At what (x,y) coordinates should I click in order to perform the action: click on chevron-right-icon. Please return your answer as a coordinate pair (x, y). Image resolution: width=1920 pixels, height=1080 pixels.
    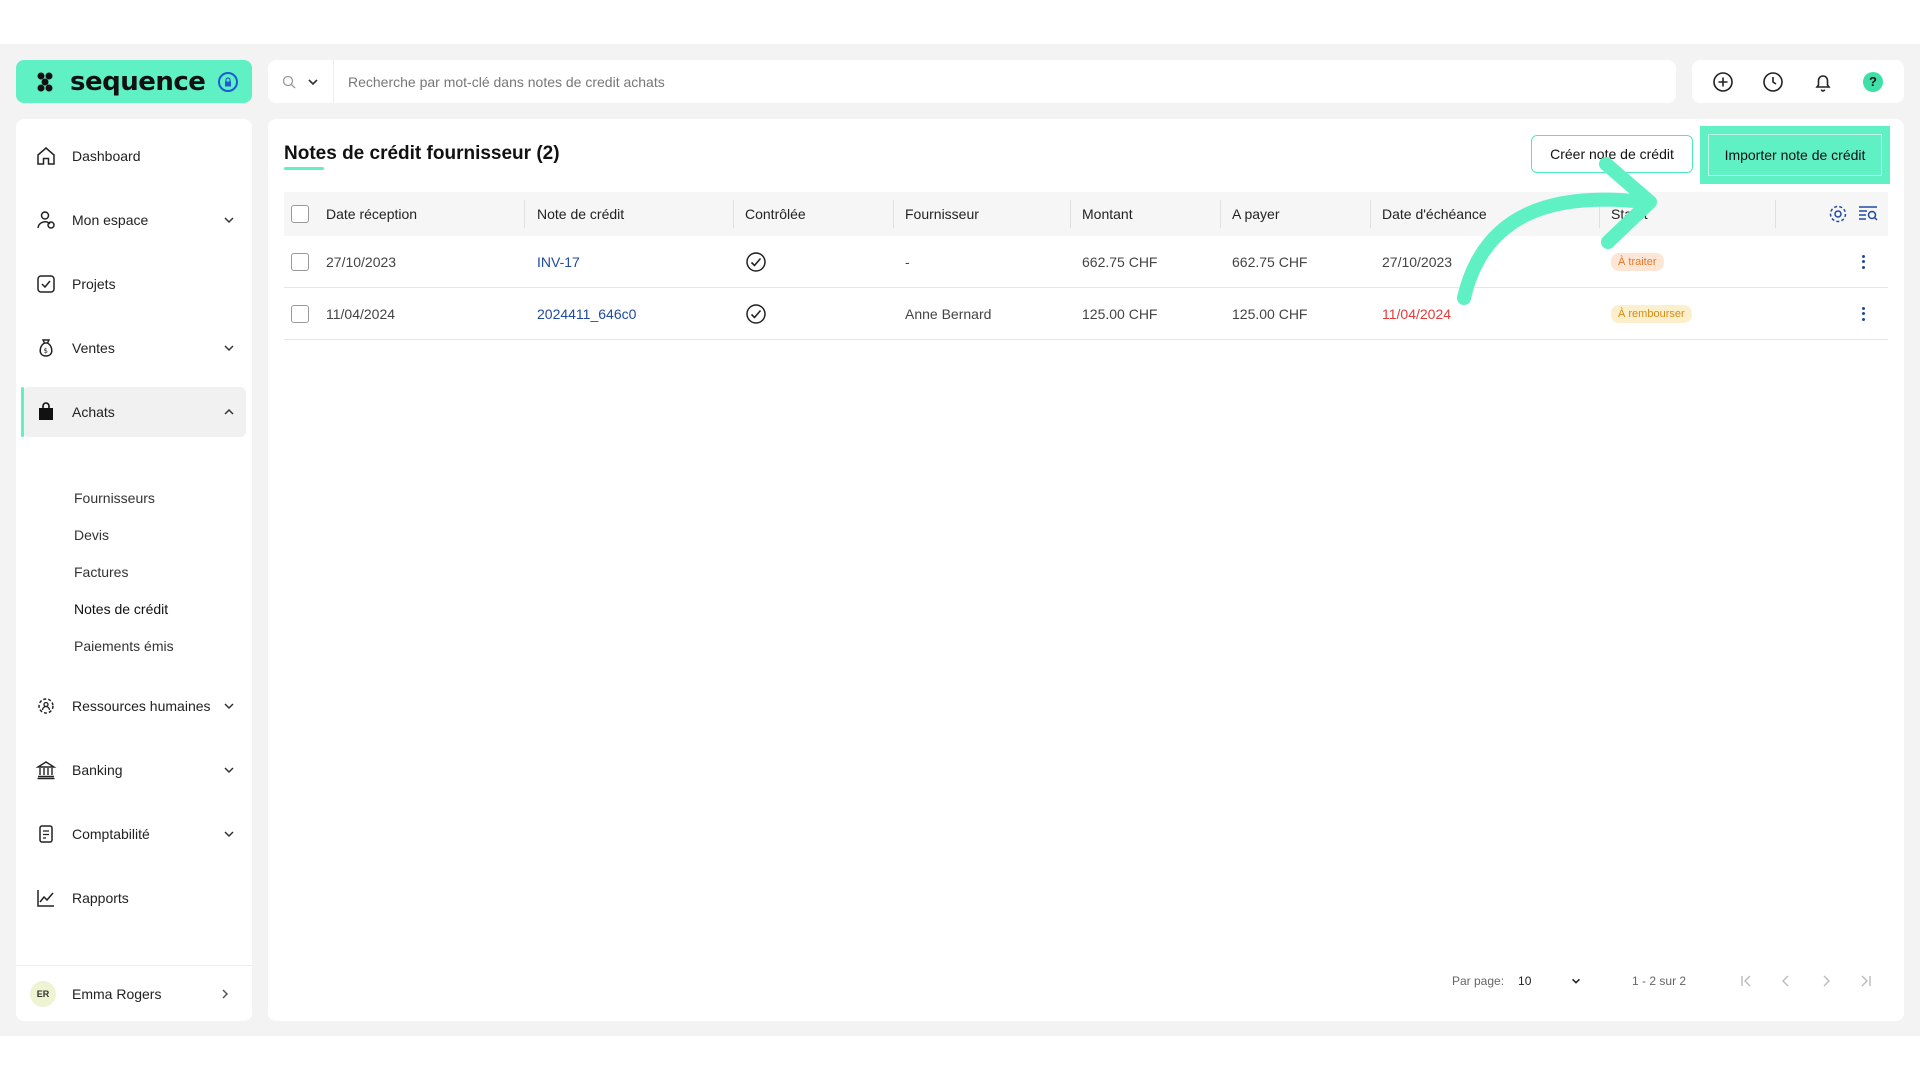
    Looking at the image, I should click on (225, 993).